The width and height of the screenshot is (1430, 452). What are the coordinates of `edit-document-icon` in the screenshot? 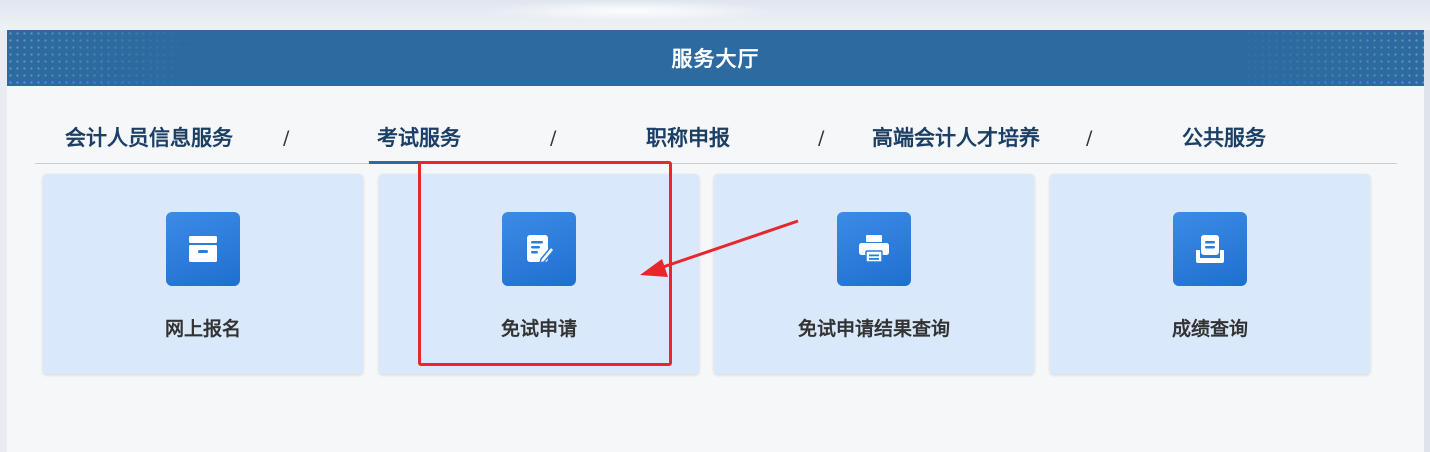 It's located at (539, 249).